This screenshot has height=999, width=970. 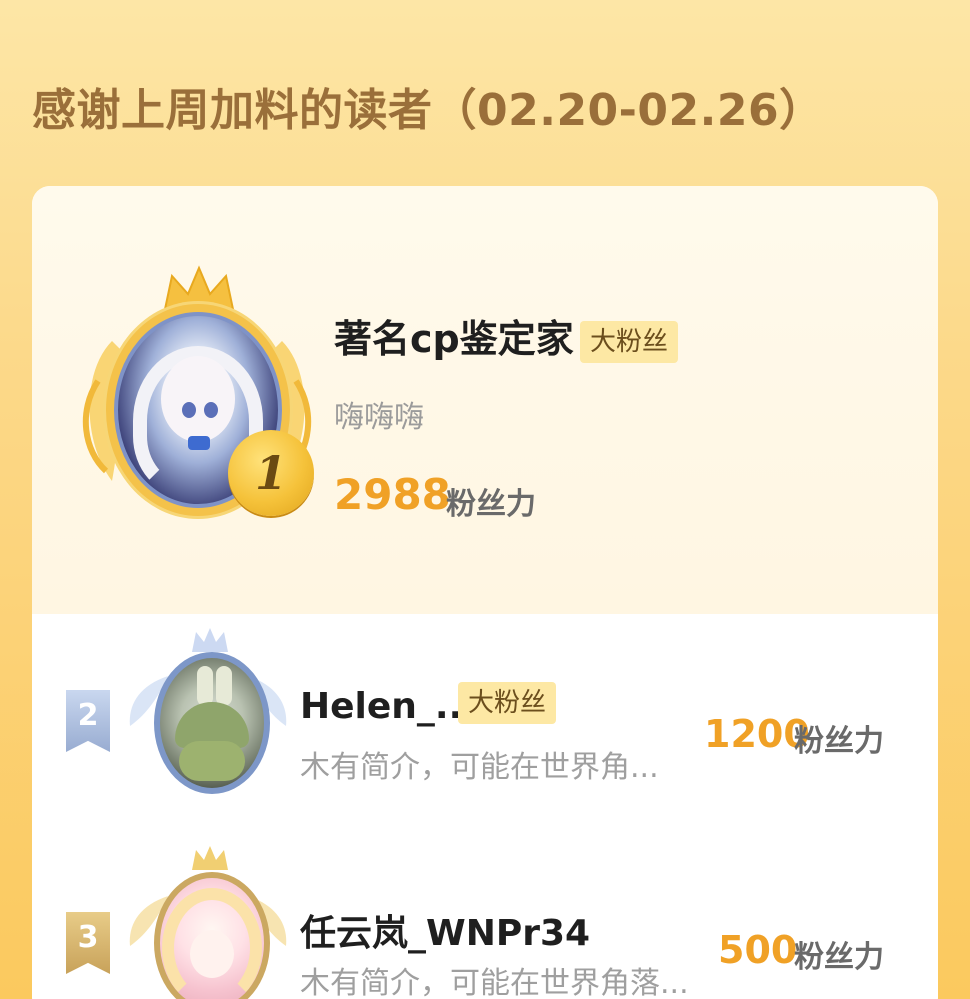 I want to click on rank-ribbon: 3, so click(x=88, y=943).